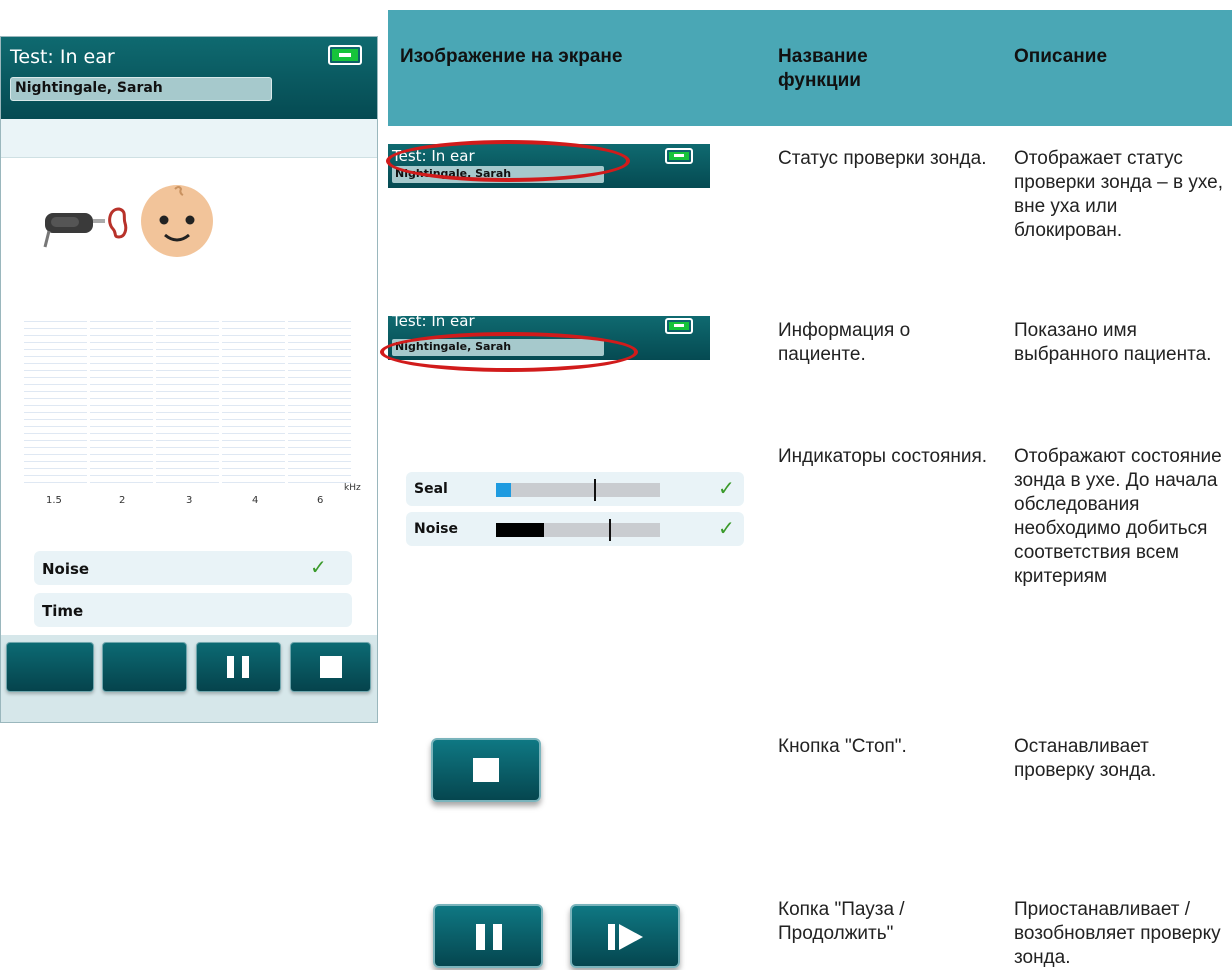  I want to click on header-function-name: Название функции, so click(823, 68).